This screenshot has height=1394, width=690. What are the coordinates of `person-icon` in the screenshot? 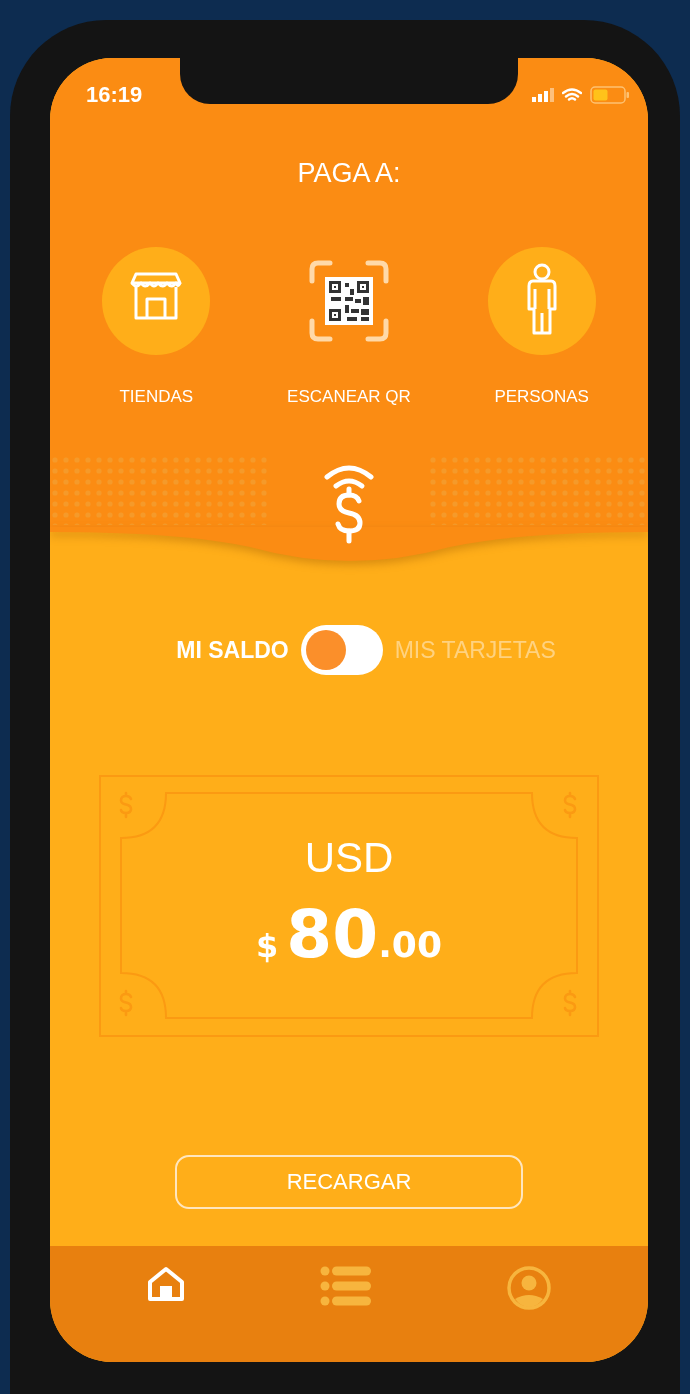 It's located at (541, 301).